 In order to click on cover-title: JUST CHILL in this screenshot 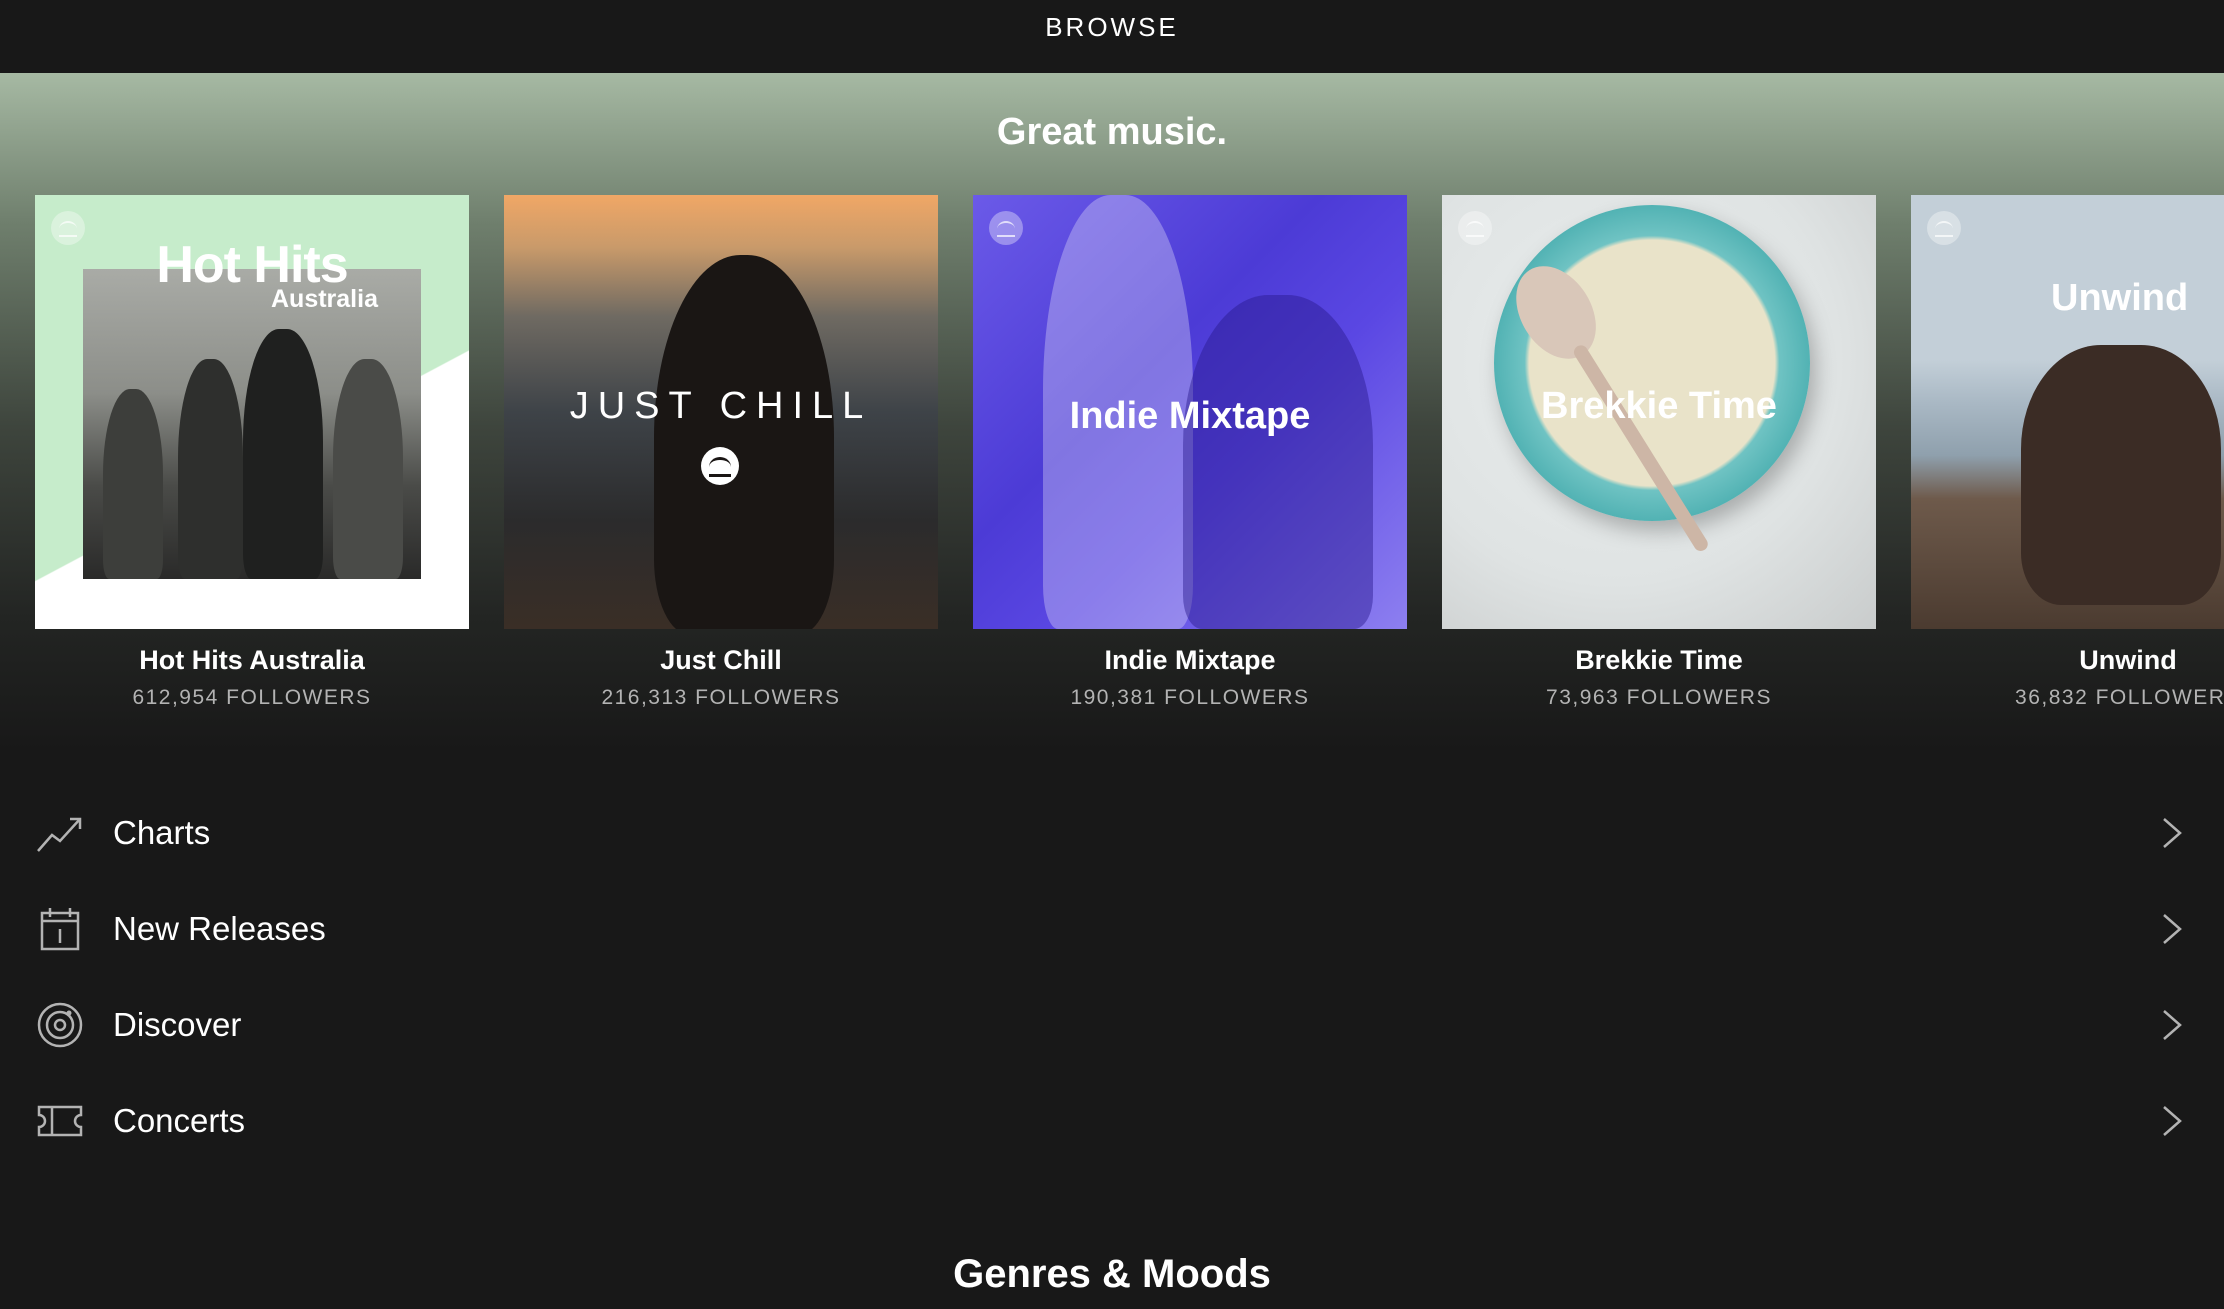, I will do `click(721, 406)`.